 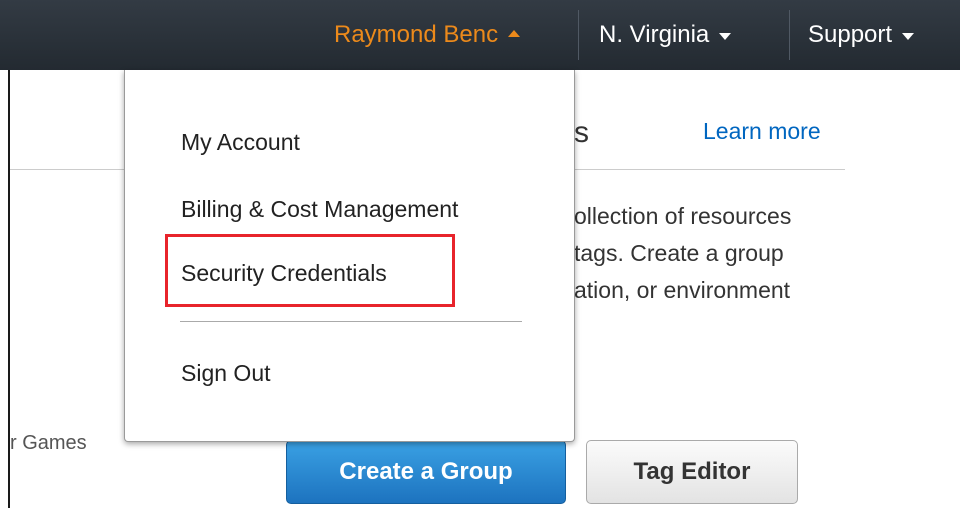 What do you see at coordinates (351, 321) in the screenshot?
I see `menu-divider` at bounding box center [351, 321].